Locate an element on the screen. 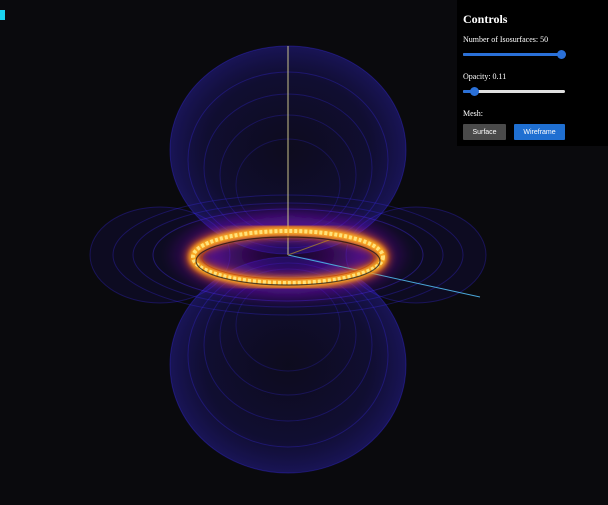  isosurfaces-slider is located at coordinates (532, 55).